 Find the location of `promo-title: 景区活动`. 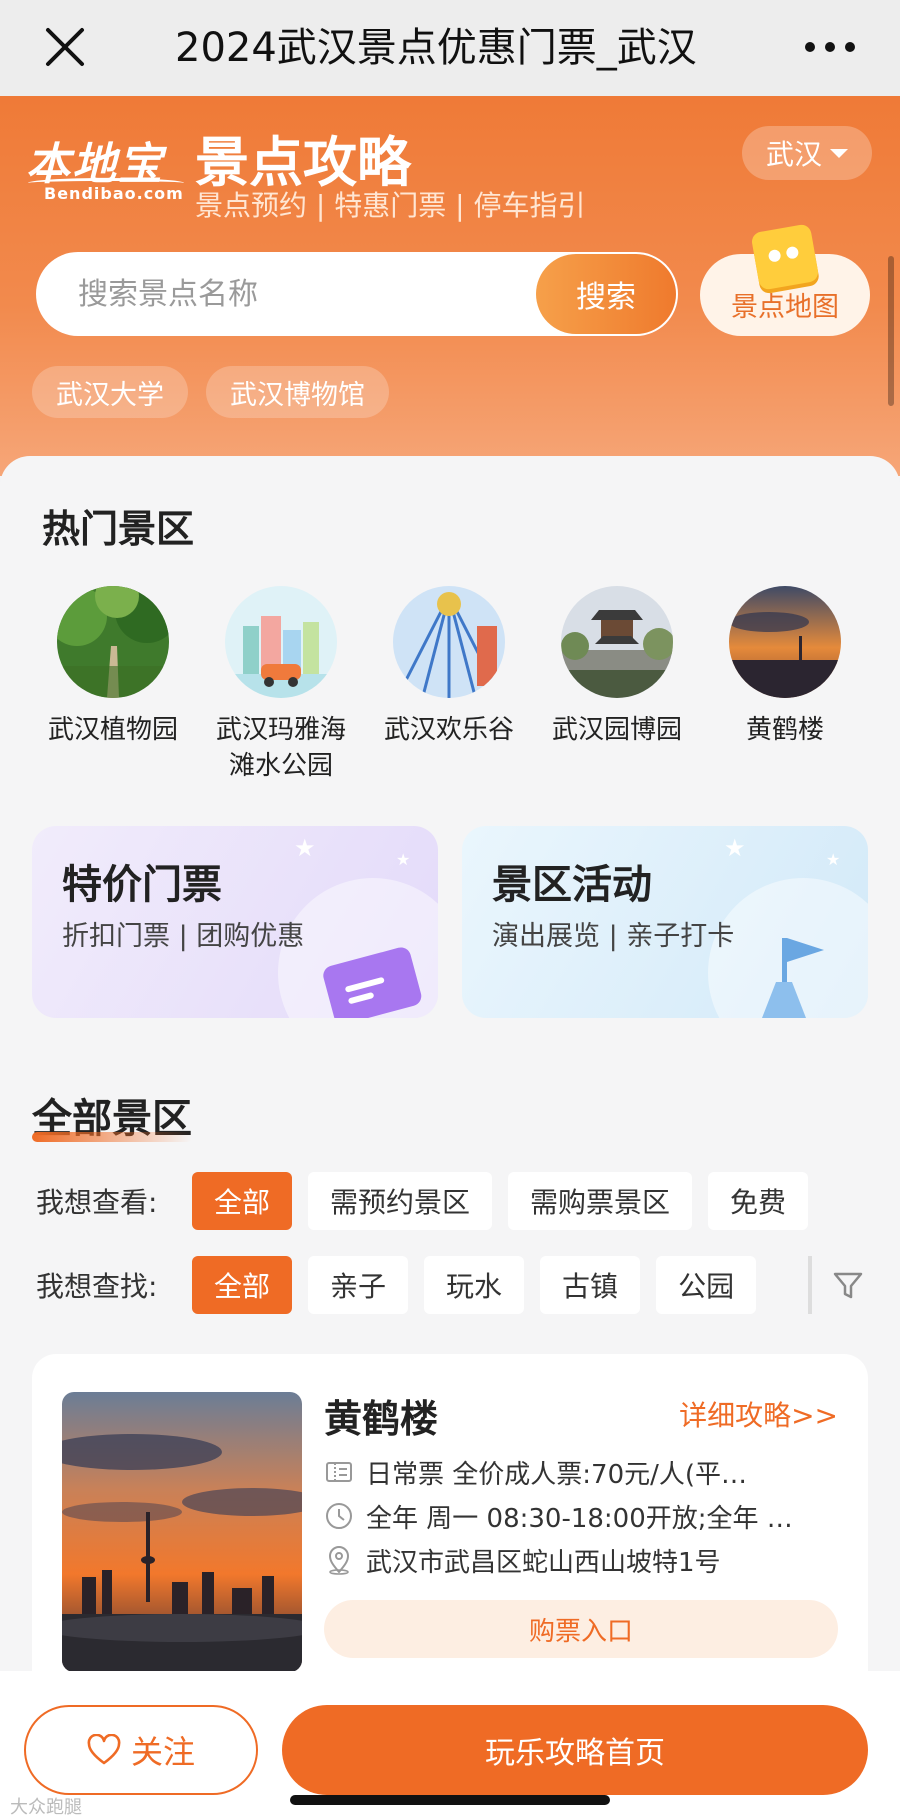

promo-title: 景区活动 is located at coordinates (572, 885).